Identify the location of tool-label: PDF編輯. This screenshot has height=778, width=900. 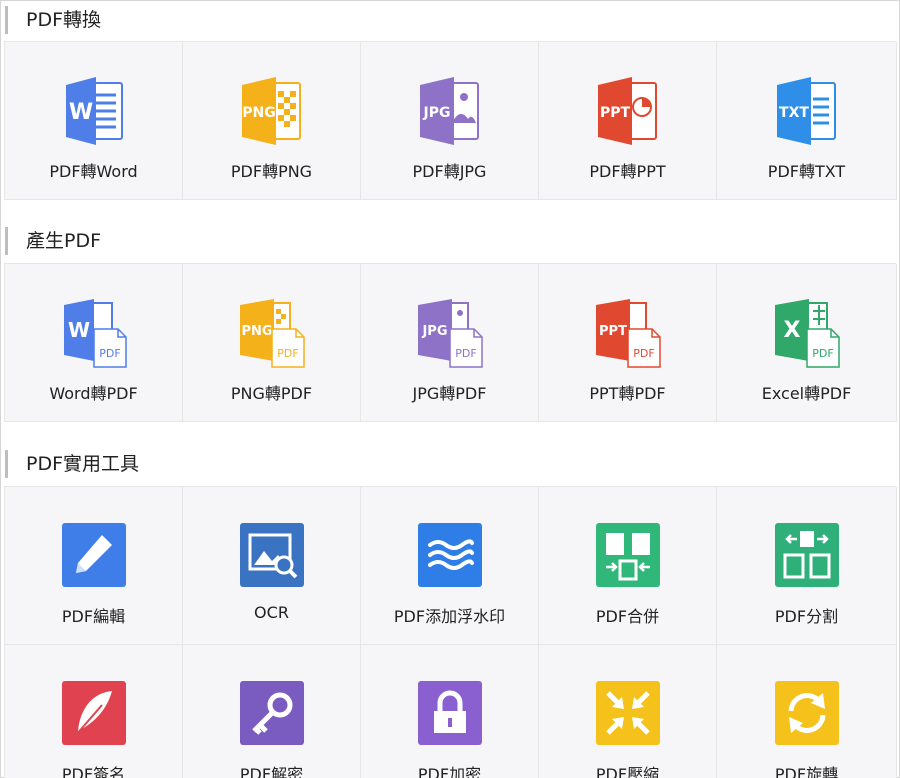
(93, 616).